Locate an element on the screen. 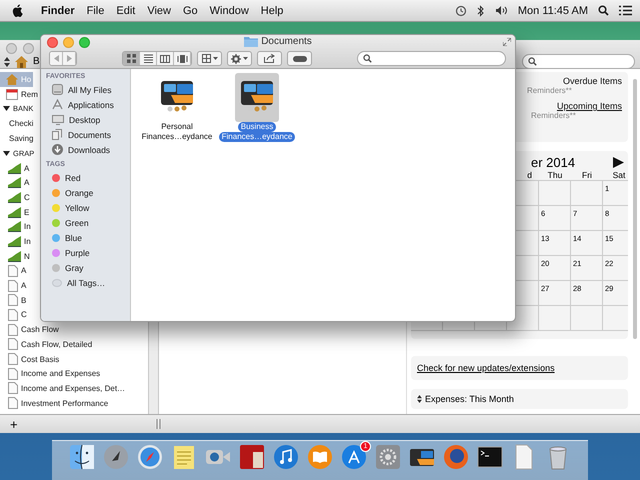 The width and height of the screenshot is (640, 480). sidebar-item: Yellow is located at coordinates (88, 207).